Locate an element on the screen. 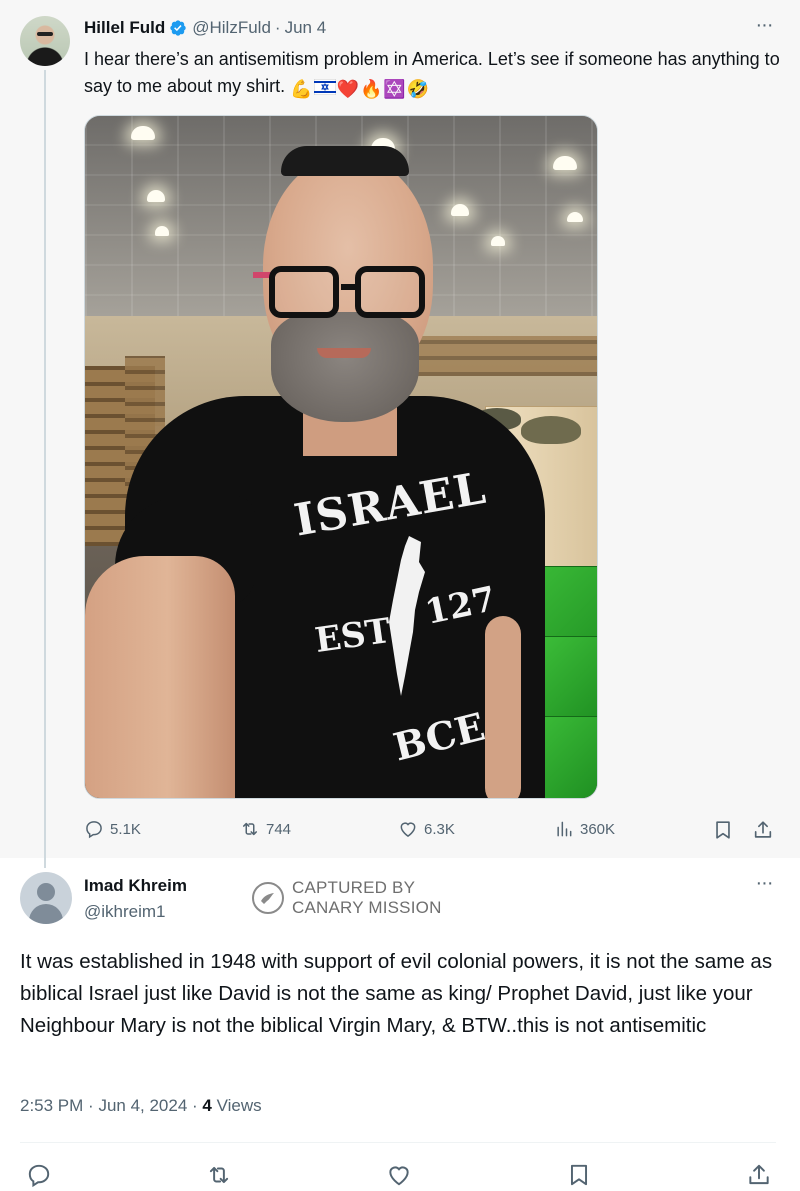  watermark-line-1: CAPTURED BY is located at coordinates (354, 887).